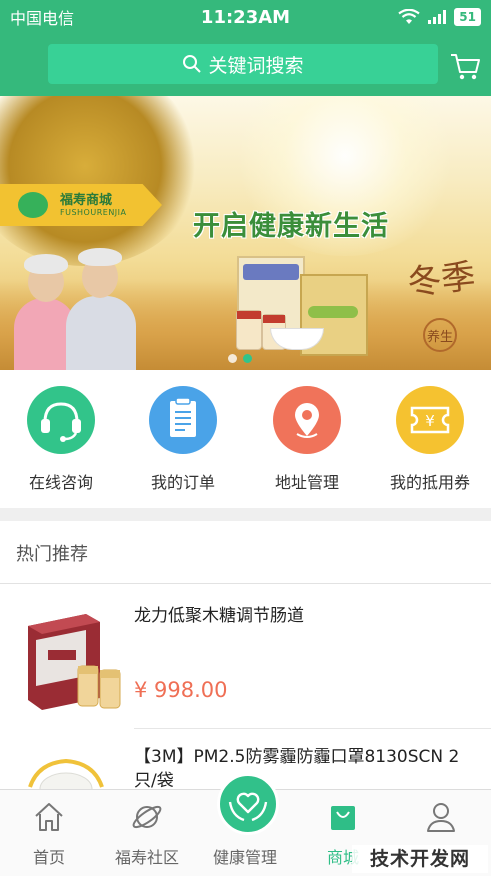  I want to click on brand-tag: 福寿商城 FUSHOURENJIA, so click(81, 205).